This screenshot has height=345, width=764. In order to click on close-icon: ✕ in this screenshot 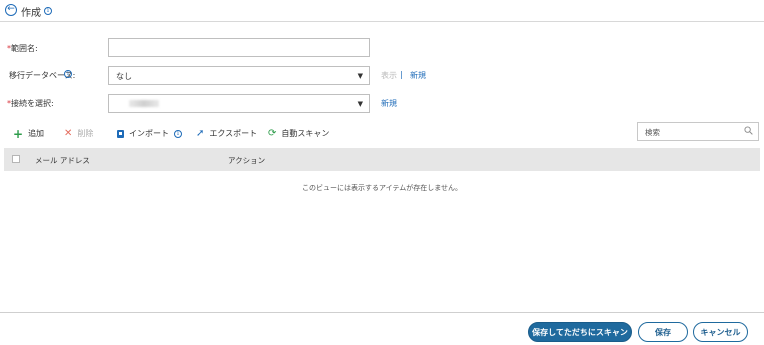, I will do `click(68, 133)`.